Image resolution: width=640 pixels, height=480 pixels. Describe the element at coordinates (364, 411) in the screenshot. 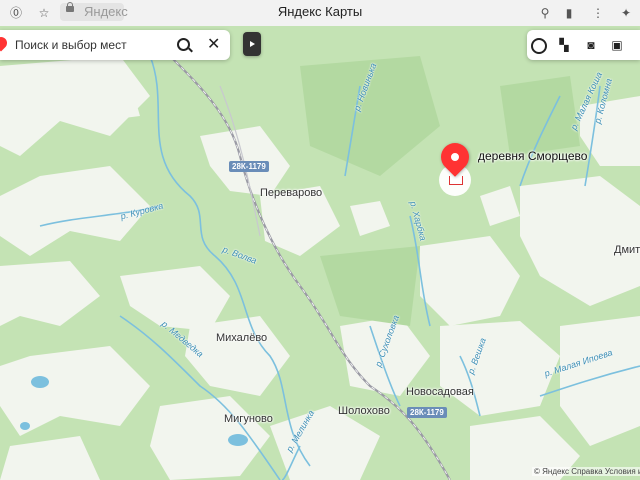

I see `place-label-sholokhovo: Шолохово` at that location.